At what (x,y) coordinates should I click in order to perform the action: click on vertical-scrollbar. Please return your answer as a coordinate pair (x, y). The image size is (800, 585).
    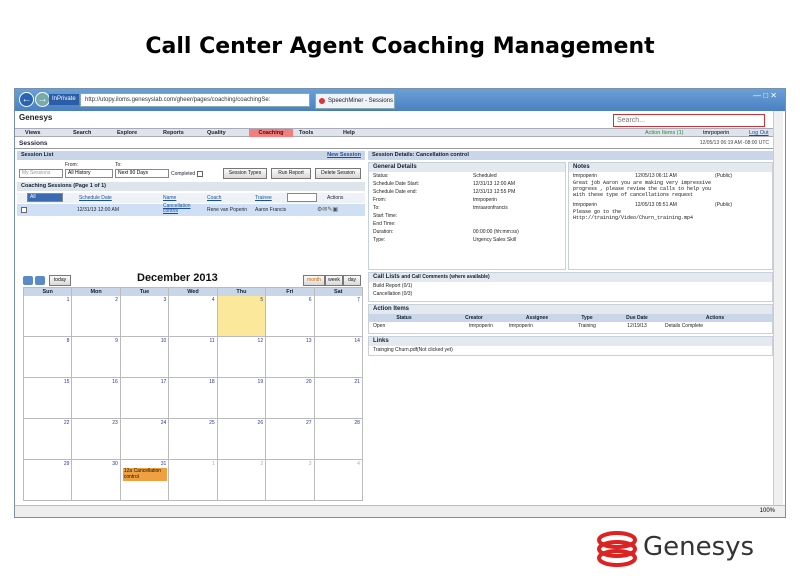
    Looking at the image, I should click on (778, 308).